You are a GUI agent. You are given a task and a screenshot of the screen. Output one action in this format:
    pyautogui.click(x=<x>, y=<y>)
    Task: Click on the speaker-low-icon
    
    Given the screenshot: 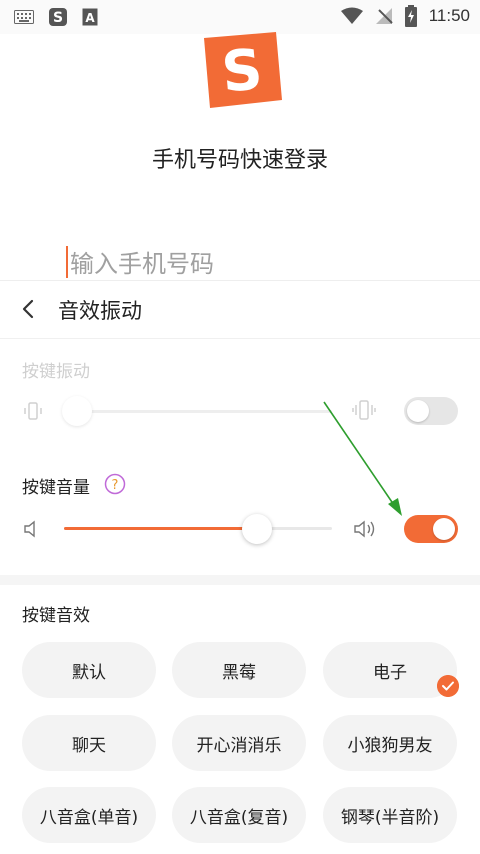 What is the action you would take?
    pyautogui.click(x=29, y=529)
    